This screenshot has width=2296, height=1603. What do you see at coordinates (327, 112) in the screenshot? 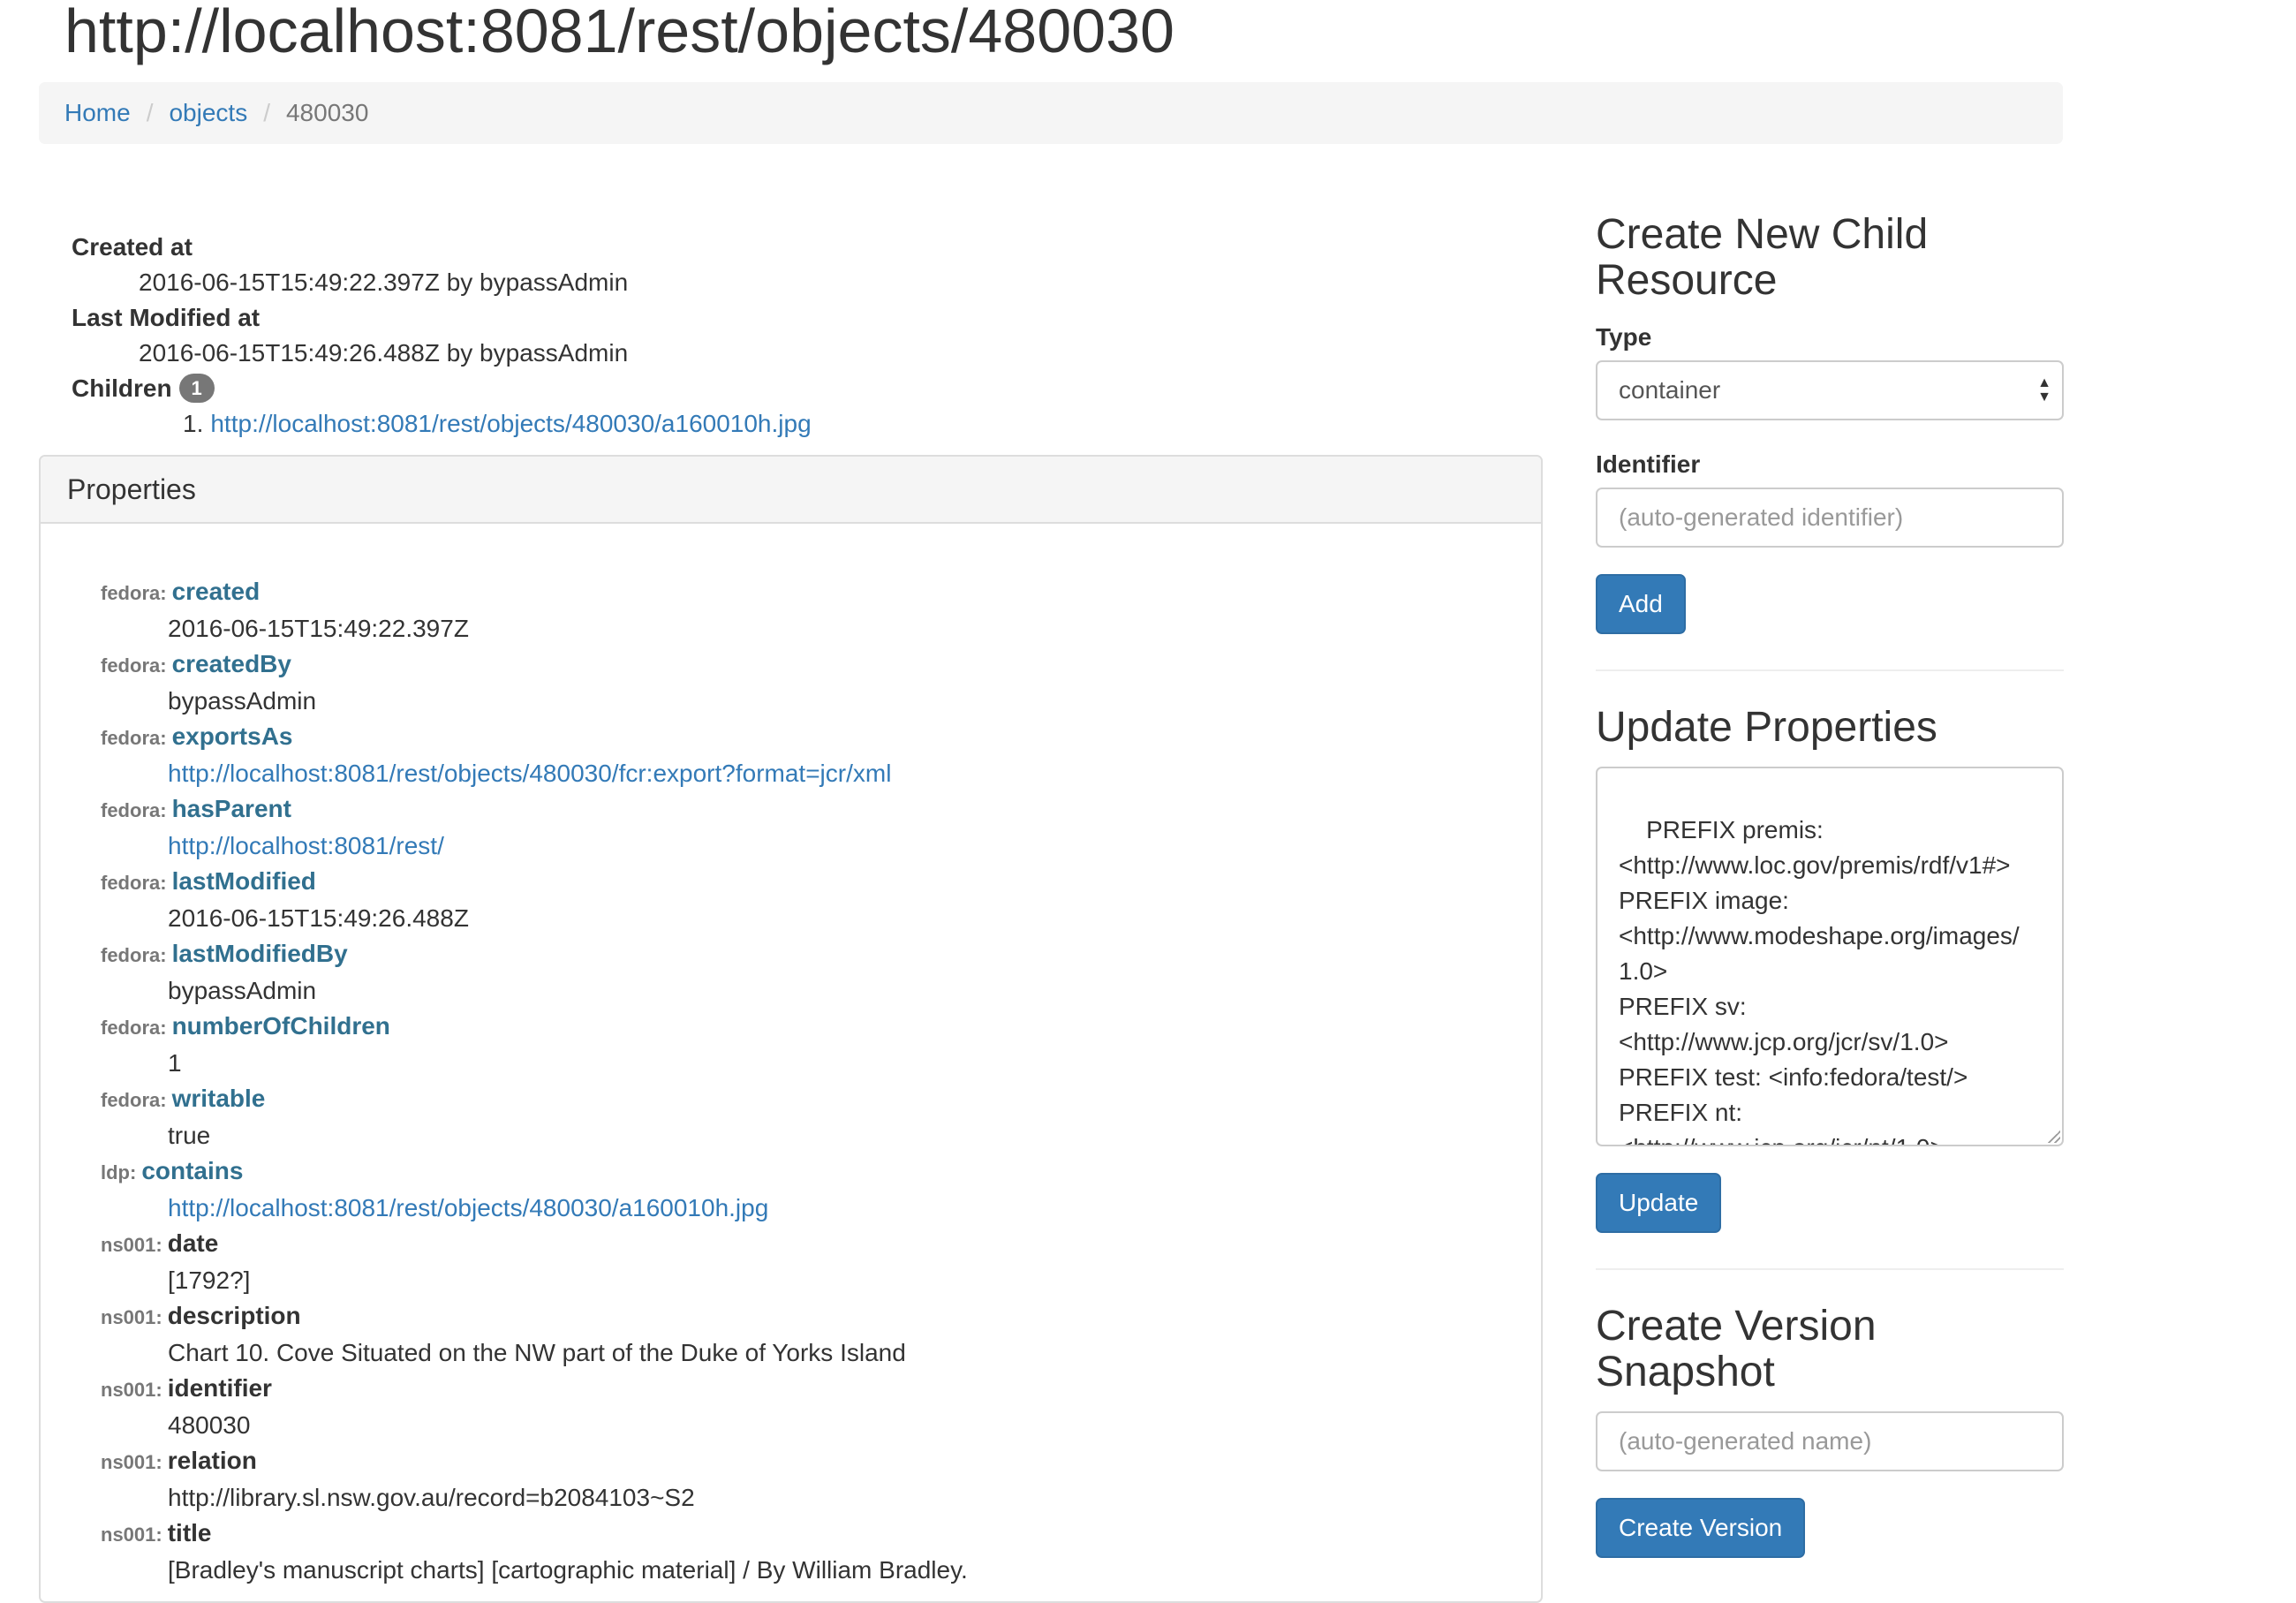
I see `breadcrumb-current: 480030` at bounding box center [327, 112].